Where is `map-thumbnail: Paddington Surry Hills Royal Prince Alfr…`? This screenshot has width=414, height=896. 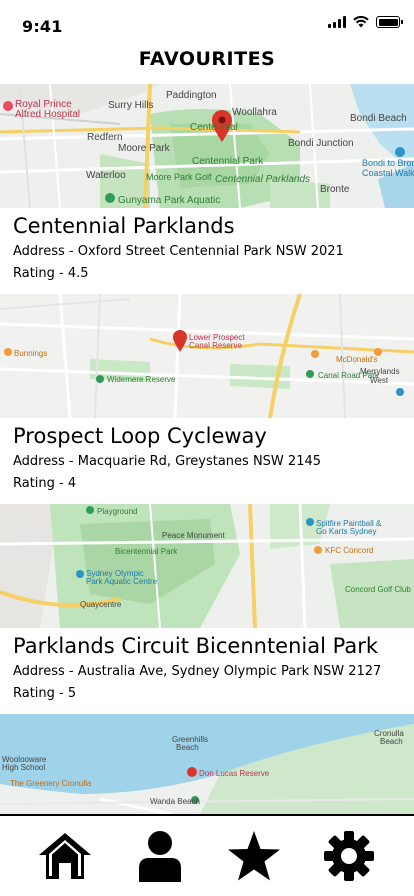 map-thumbnail: Paddington Surry Hills Royal Prince Alfr… is located at coordinates (207, 146).